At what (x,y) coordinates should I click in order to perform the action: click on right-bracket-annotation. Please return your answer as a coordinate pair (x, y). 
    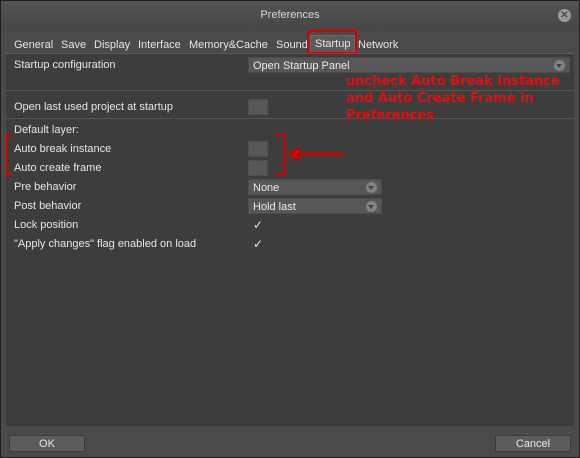
    Looking at the image, I should click on (281, 155).